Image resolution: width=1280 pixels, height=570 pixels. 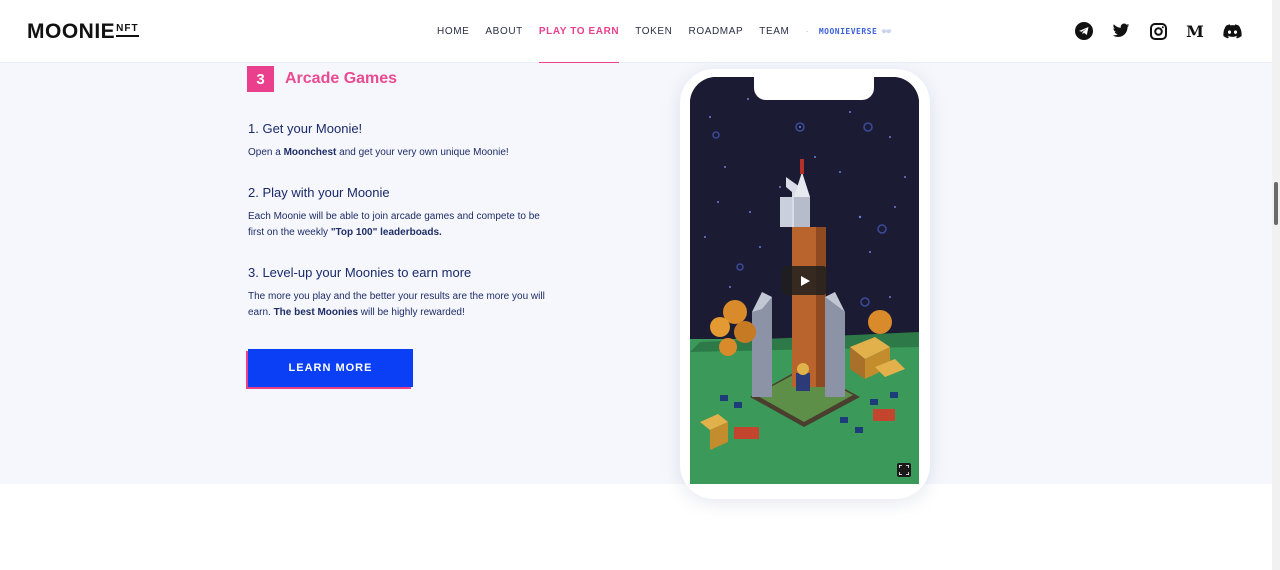 I want to click on phone-notch, so click(x=814, y=88).